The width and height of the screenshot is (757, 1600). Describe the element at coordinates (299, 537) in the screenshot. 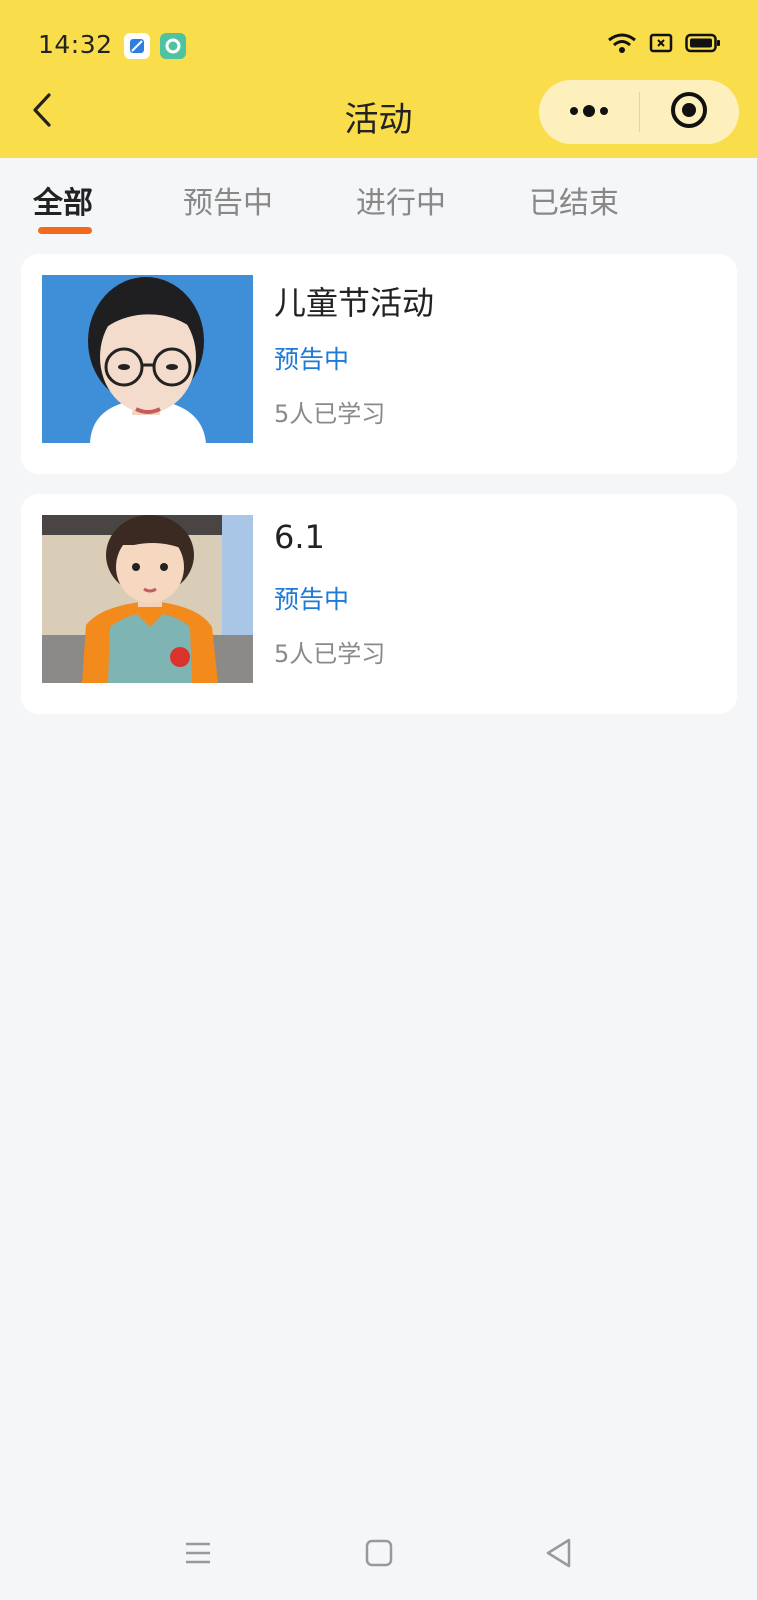

I see `activity-title: 6.1` at that location.